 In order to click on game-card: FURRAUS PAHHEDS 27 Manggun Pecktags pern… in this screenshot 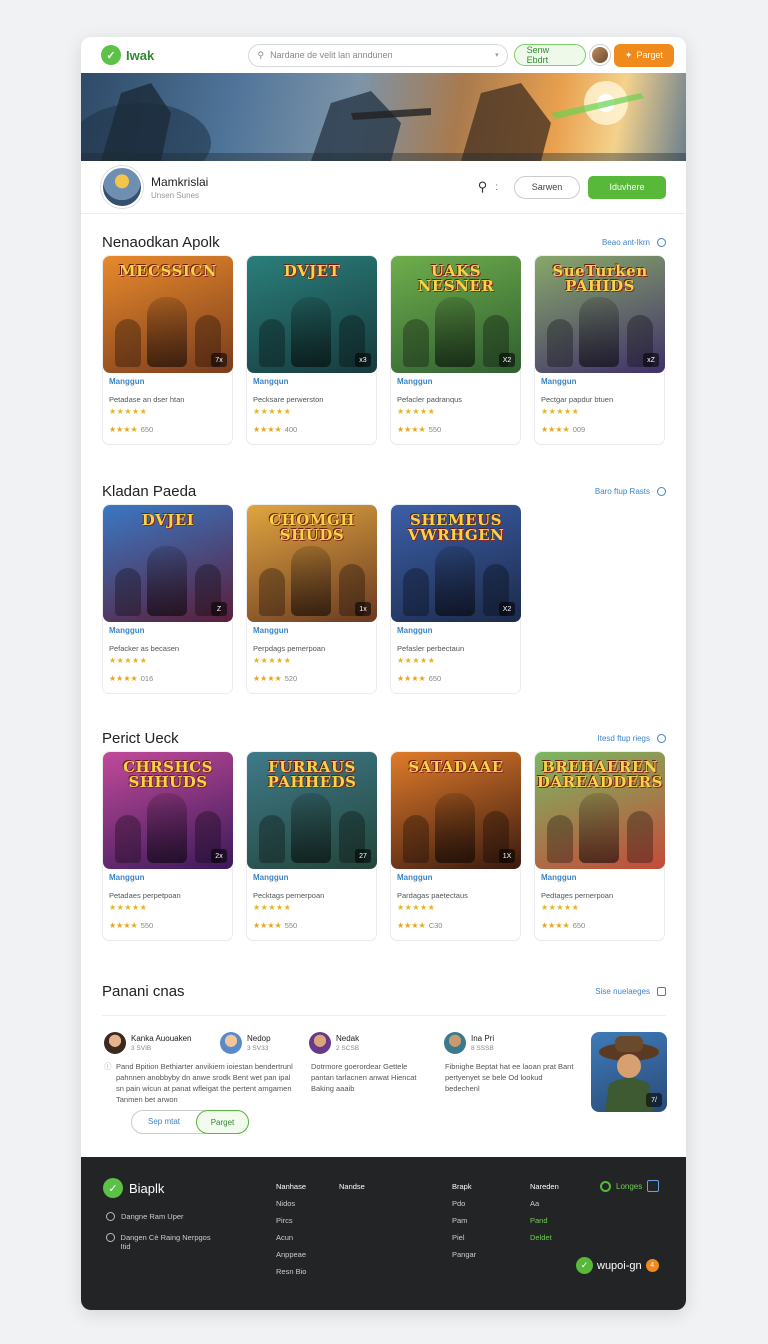, I will do `click(311, 846)`.